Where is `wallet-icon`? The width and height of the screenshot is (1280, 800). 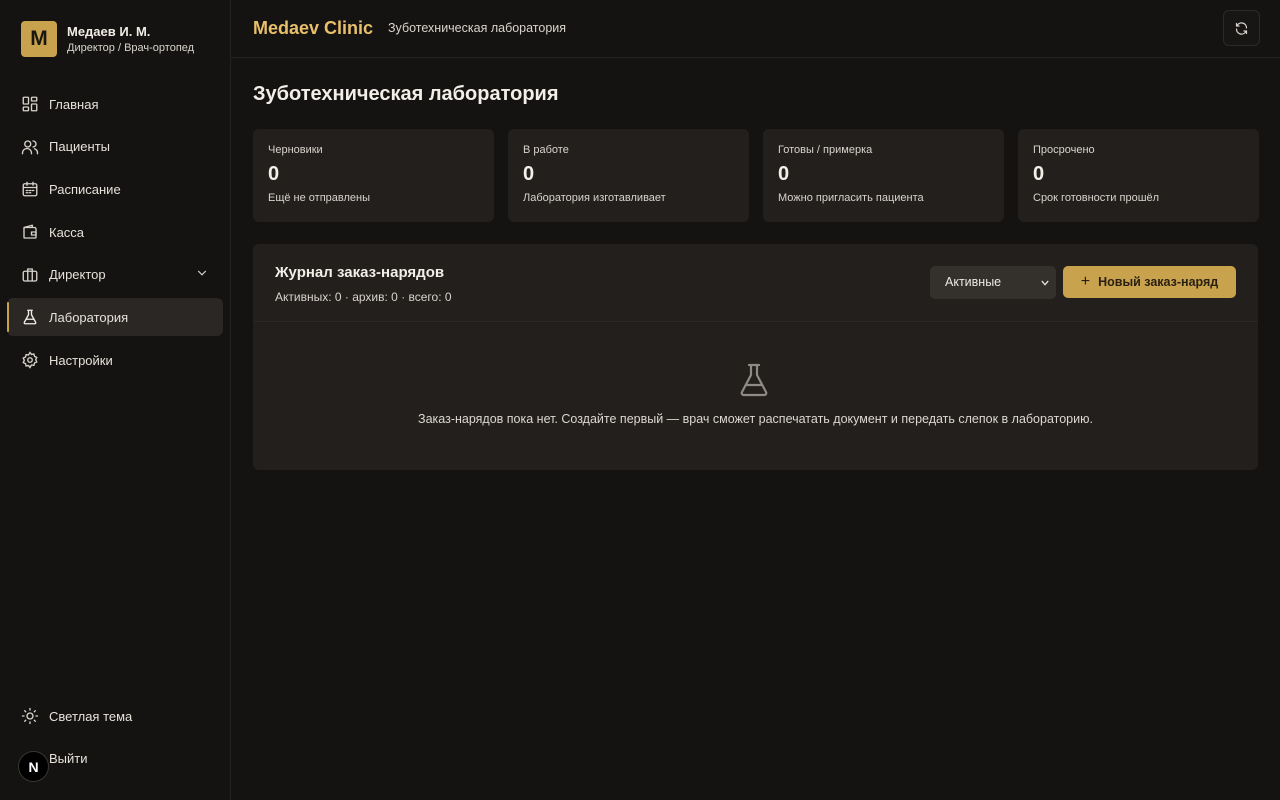
wallet-icon is located at coordinates (30, 231).